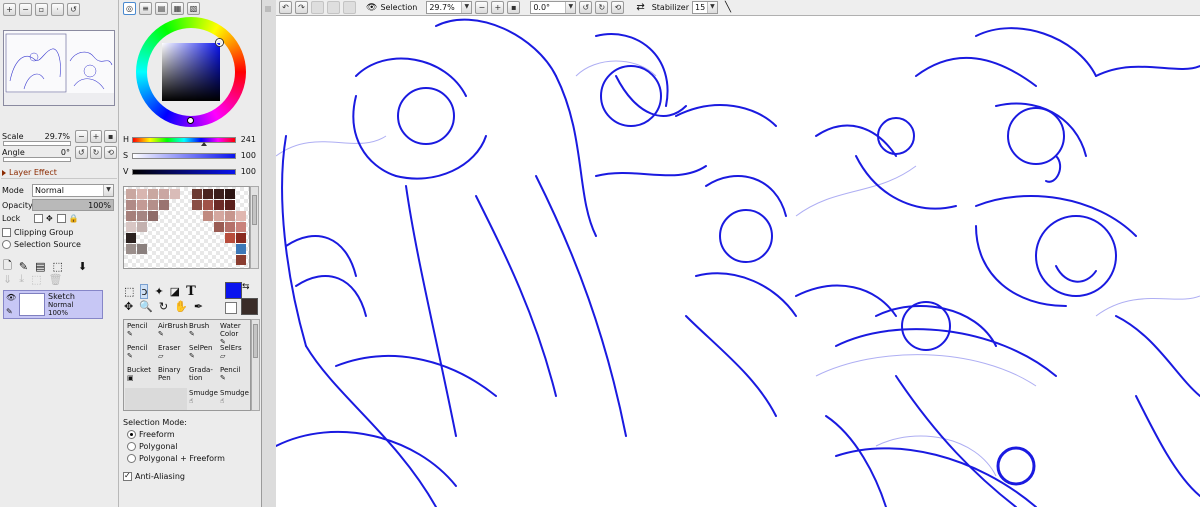  I want to click on merge-down-icon: ⇓, so click(7, 279).